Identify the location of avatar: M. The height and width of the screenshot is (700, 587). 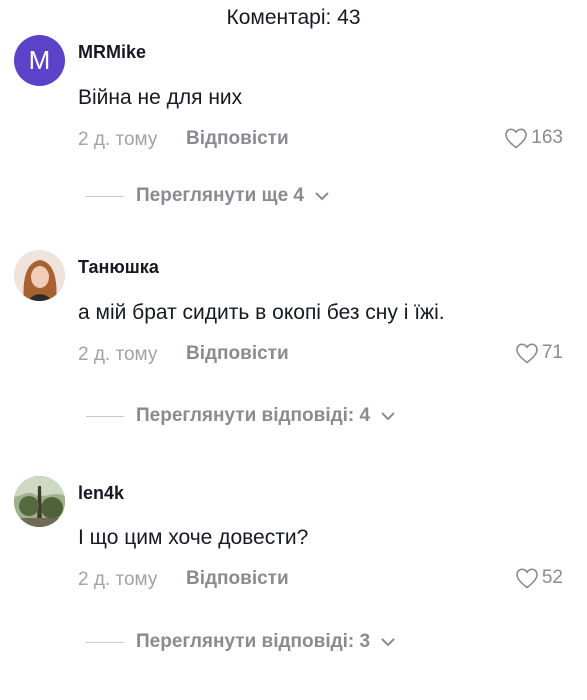
(39, 60).